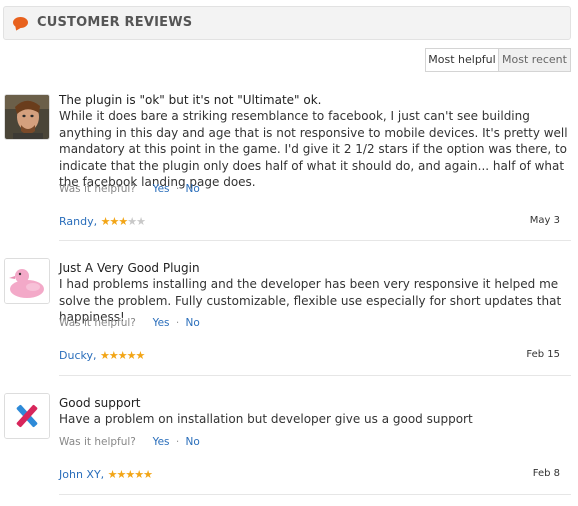 The height and width of the screenshot is (506, 578). Describe the element at coordinates (544, 220) in the screenshot. I see `review-date: May 3` at that location.